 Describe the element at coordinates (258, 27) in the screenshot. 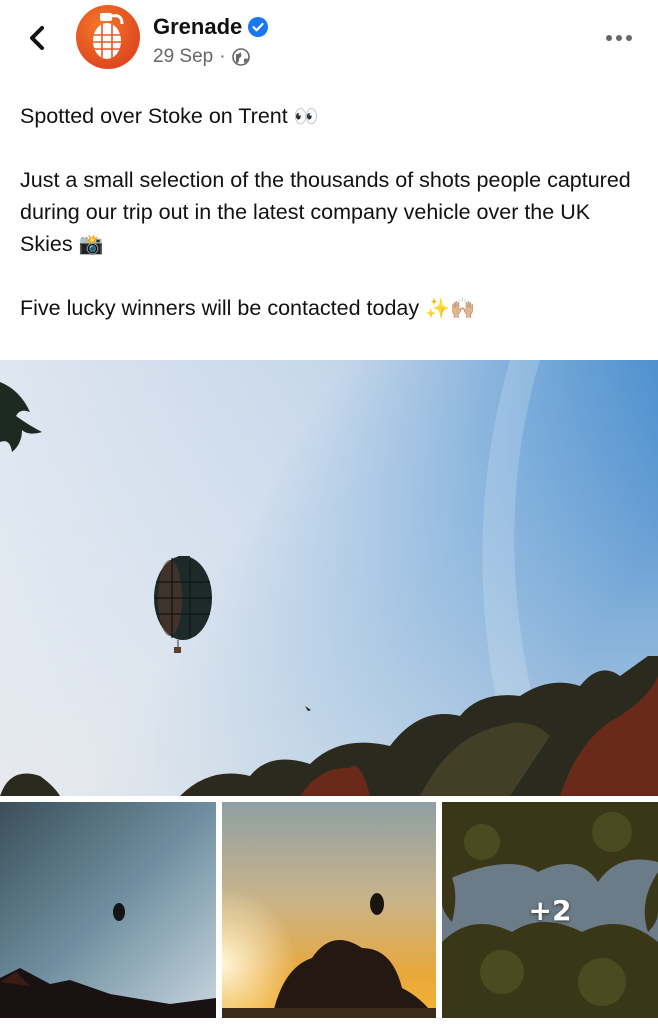

I see `verified-badge-icon` at that location.